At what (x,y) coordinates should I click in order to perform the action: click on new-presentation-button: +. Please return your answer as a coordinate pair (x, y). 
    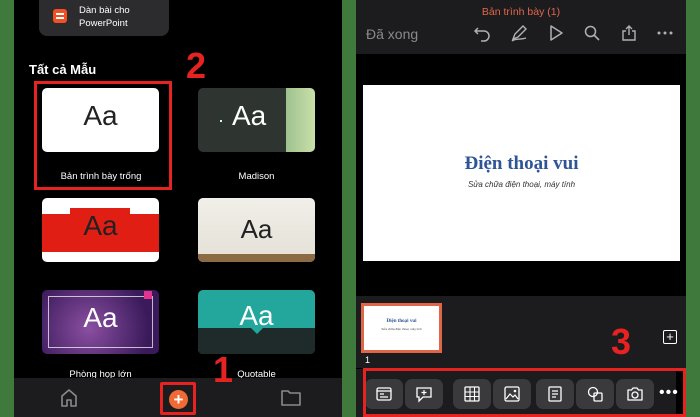
    Looking at the image, I should click on (178, 398).